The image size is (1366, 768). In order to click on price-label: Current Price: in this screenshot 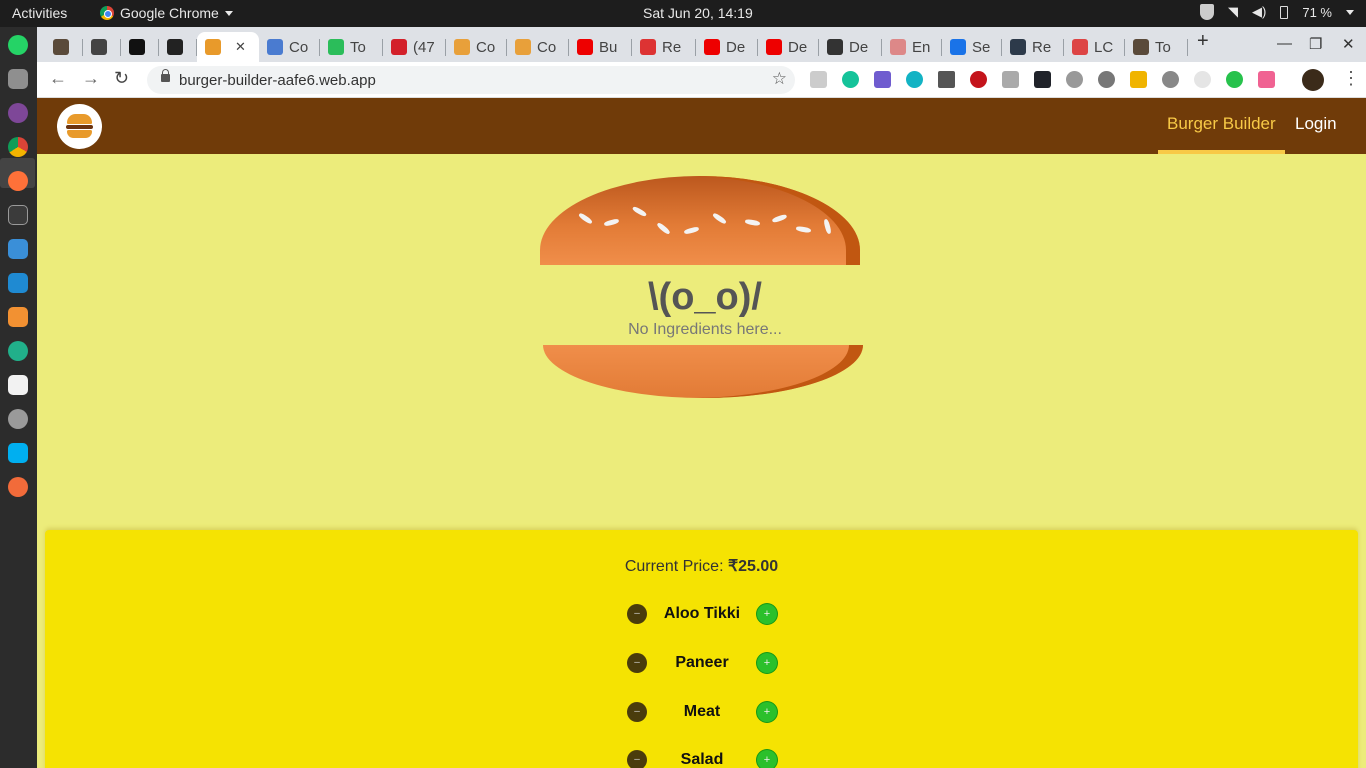, I will do `click(674, 566)`.